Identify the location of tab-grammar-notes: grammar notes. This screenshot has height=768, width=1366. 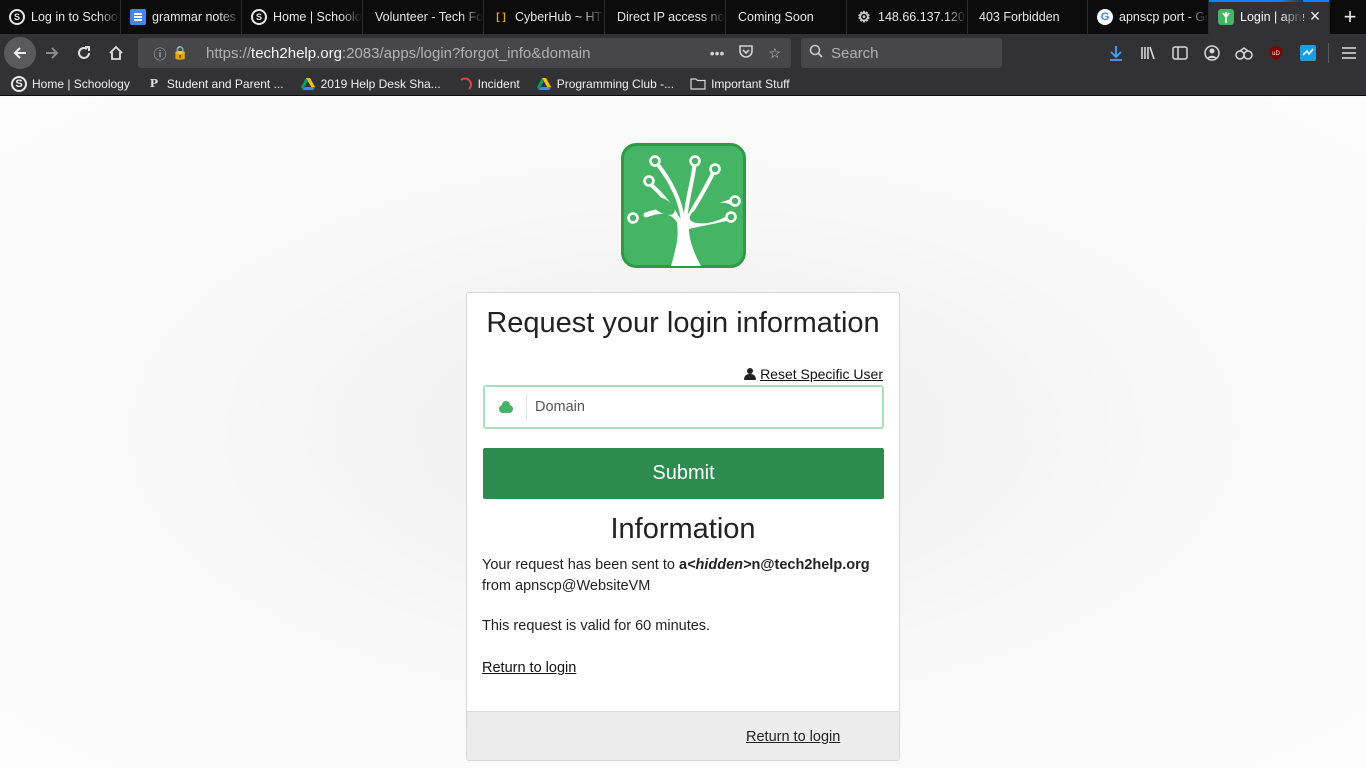
(181, 17).